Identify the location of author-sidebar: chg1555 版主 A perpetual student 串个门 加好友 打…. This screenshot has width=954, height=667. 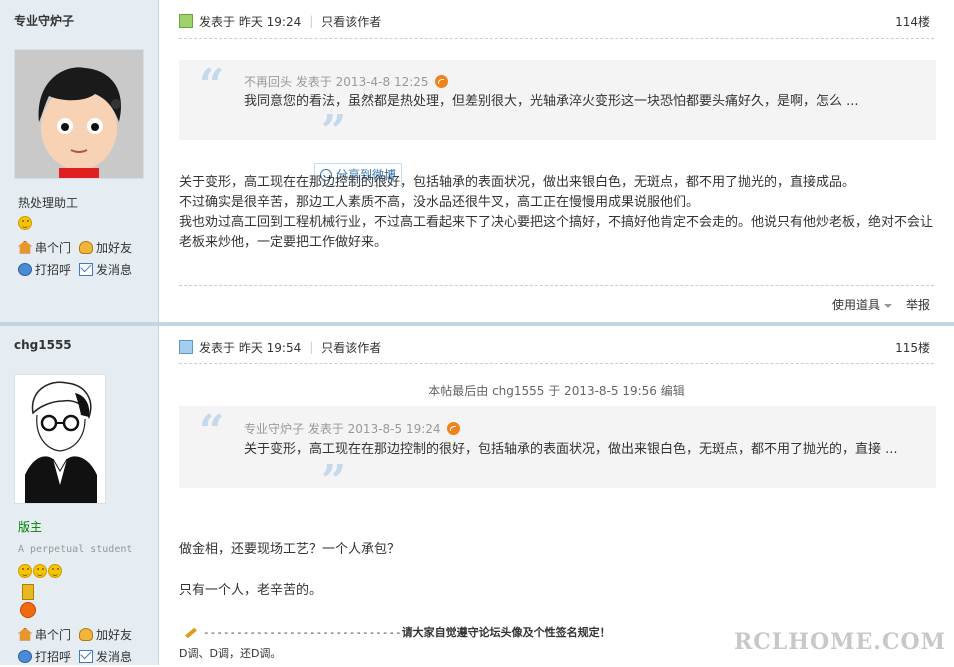
(79, 495).